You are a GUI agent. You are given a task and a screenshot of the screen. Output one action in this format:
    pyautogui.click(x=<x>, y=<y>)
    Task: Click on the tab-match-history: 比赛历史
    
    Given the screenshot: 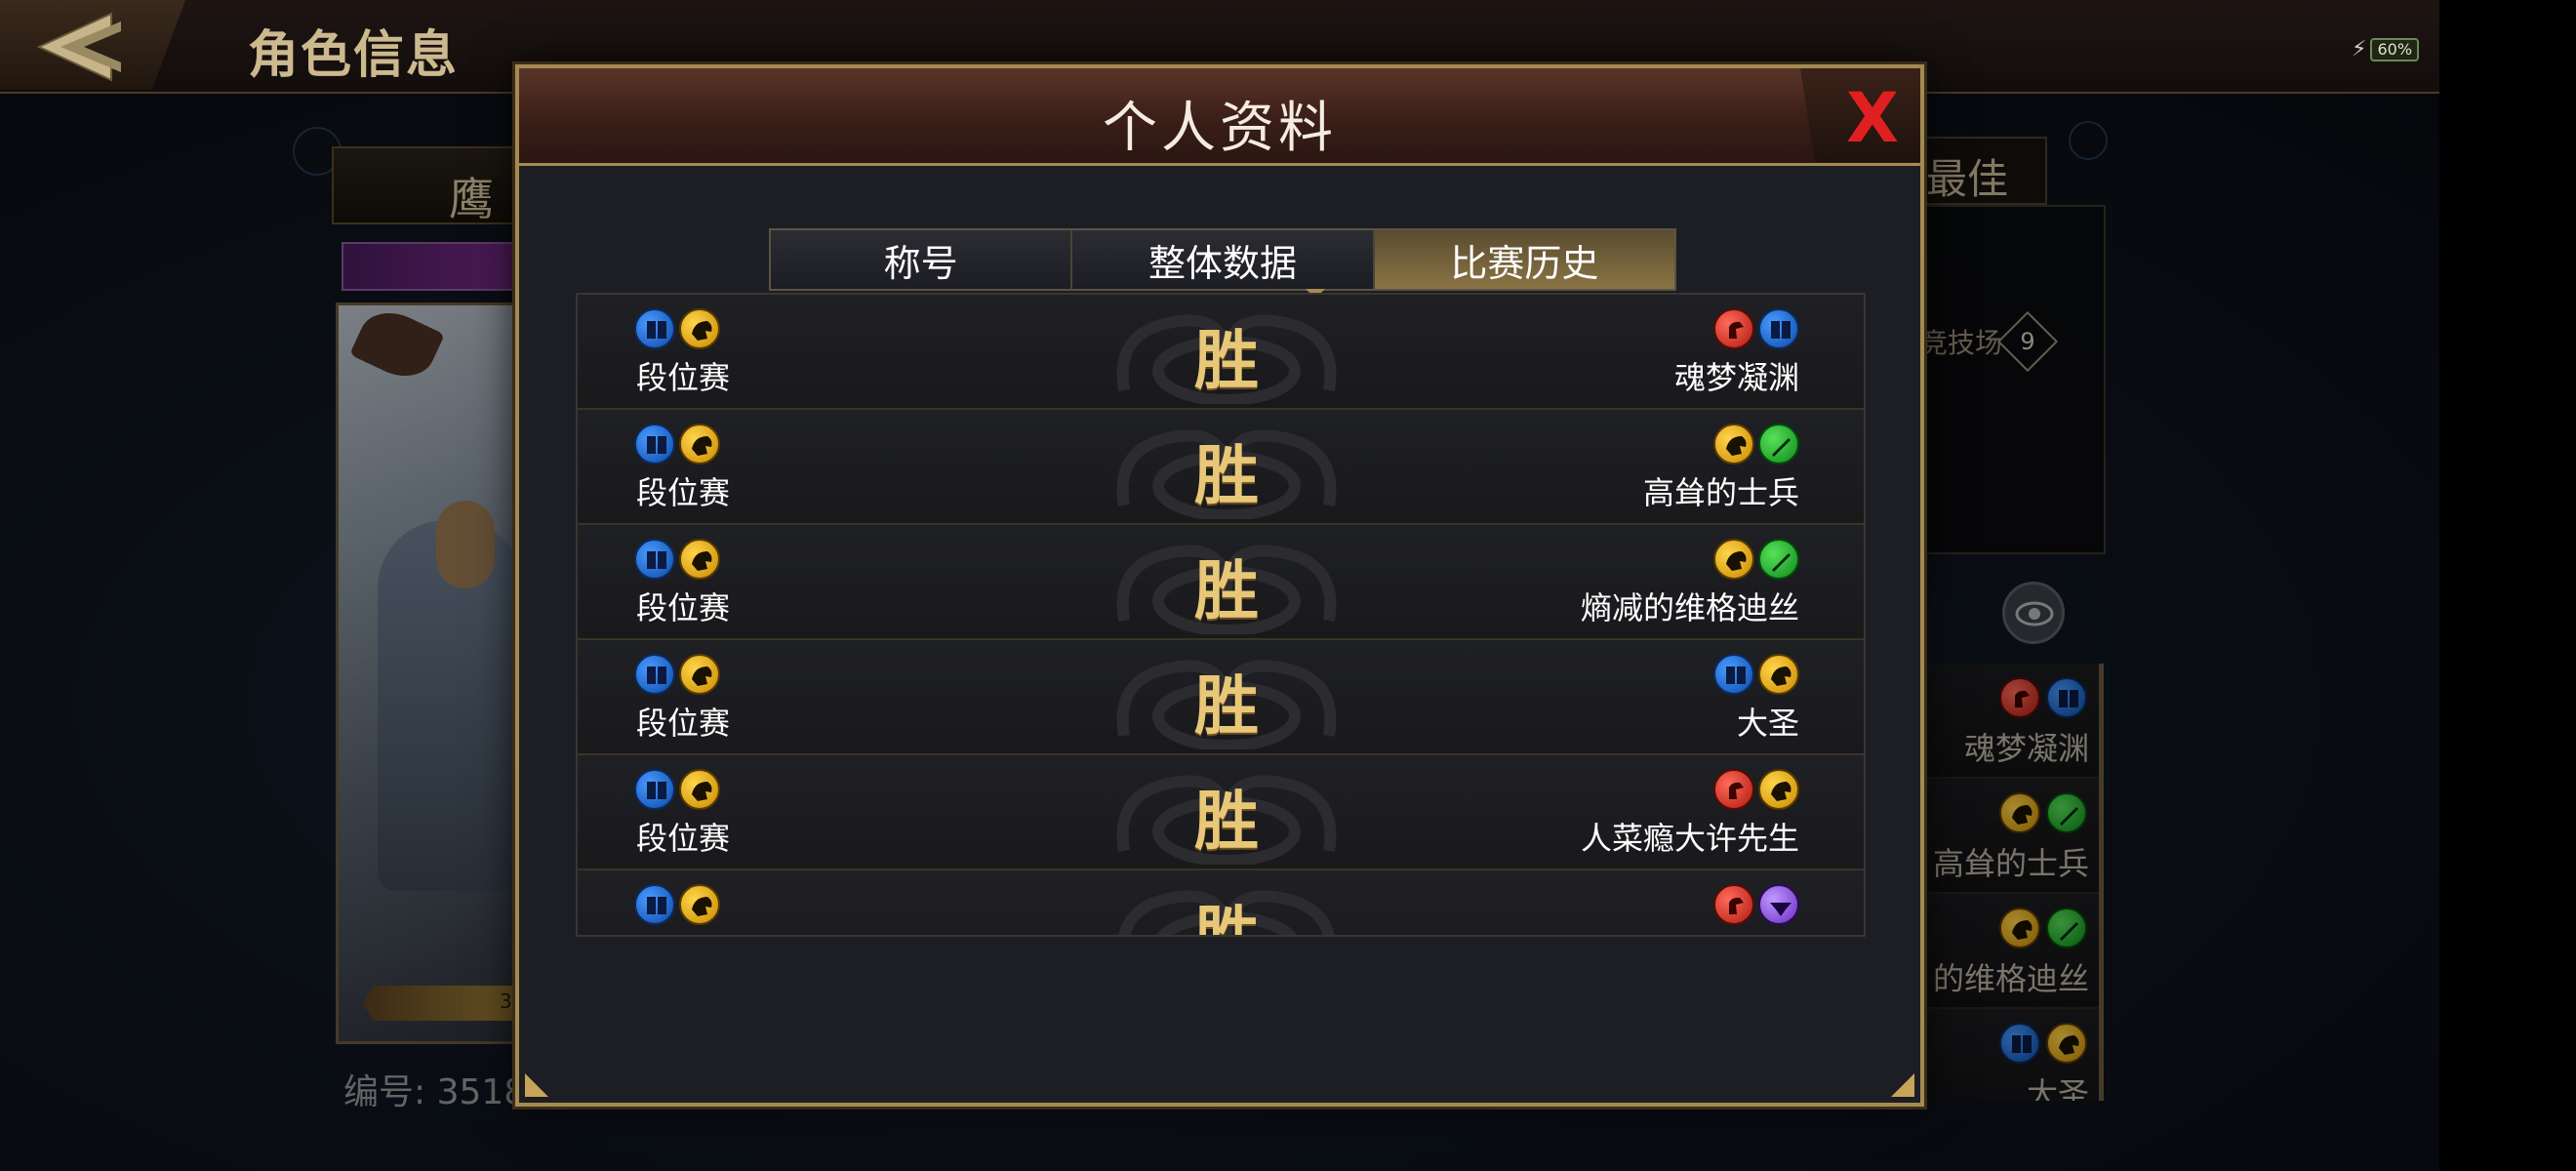 What is the action you would take?
    pyautogui.click(x=1524, y=259)
    